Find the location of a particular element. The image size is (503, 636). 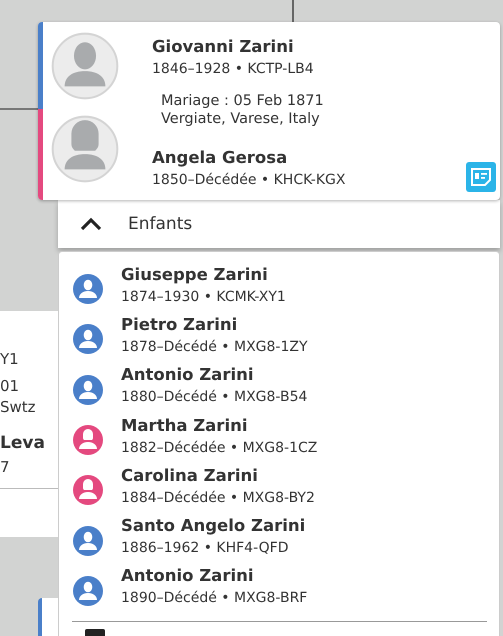

person-details: 1846–1928 • KCTP-LB4 is located at coordinates (233, 69).